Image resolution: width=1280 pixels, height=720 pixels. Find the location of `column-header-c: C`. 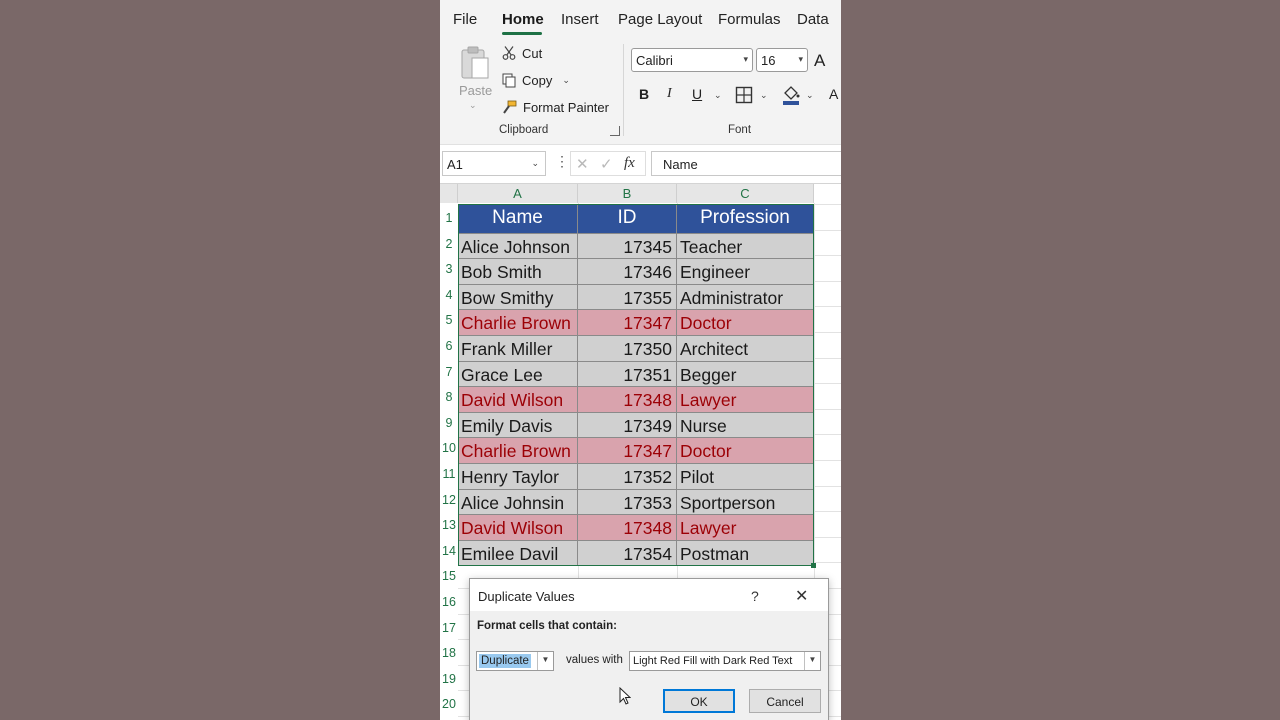

column-header-c: C is located at coordinates (745, 193).